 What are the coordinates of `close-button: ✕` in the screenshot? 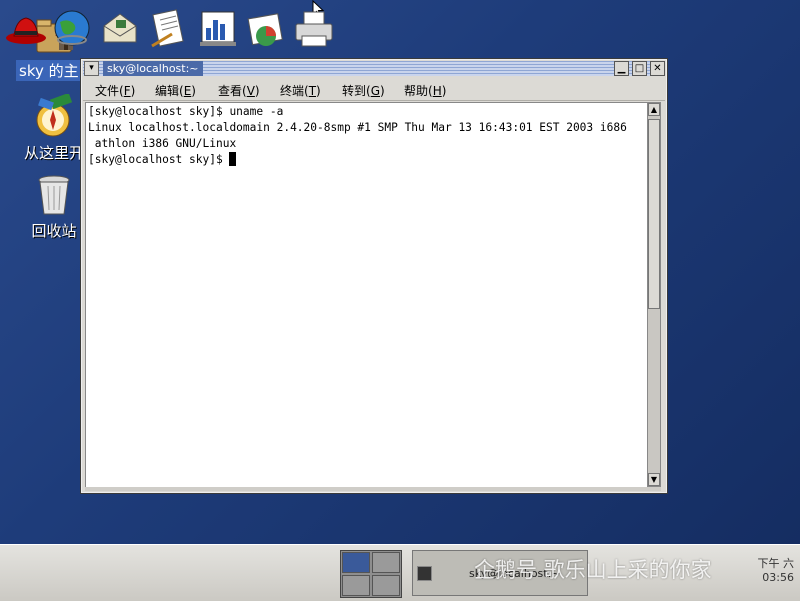 It's located at (657, 68).